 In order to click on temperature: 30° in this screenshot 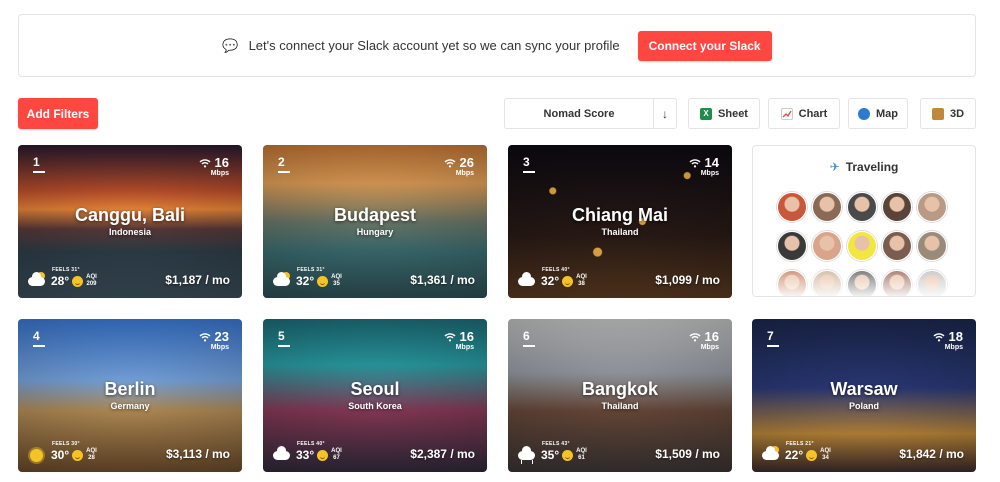, I will do `click(60, 455)`.